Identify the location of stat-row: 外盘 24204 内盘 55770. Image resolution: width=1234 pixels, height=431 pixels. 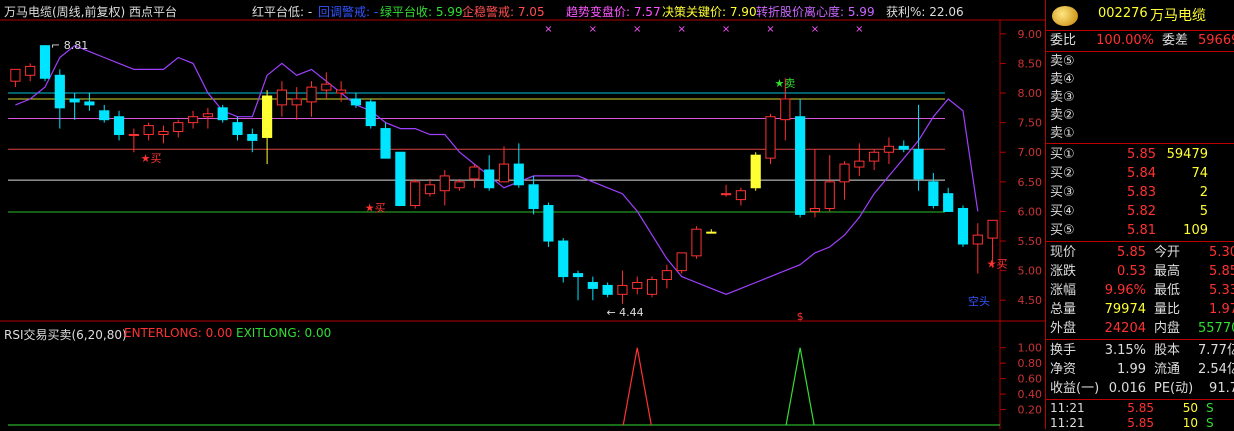
(1142, 329).